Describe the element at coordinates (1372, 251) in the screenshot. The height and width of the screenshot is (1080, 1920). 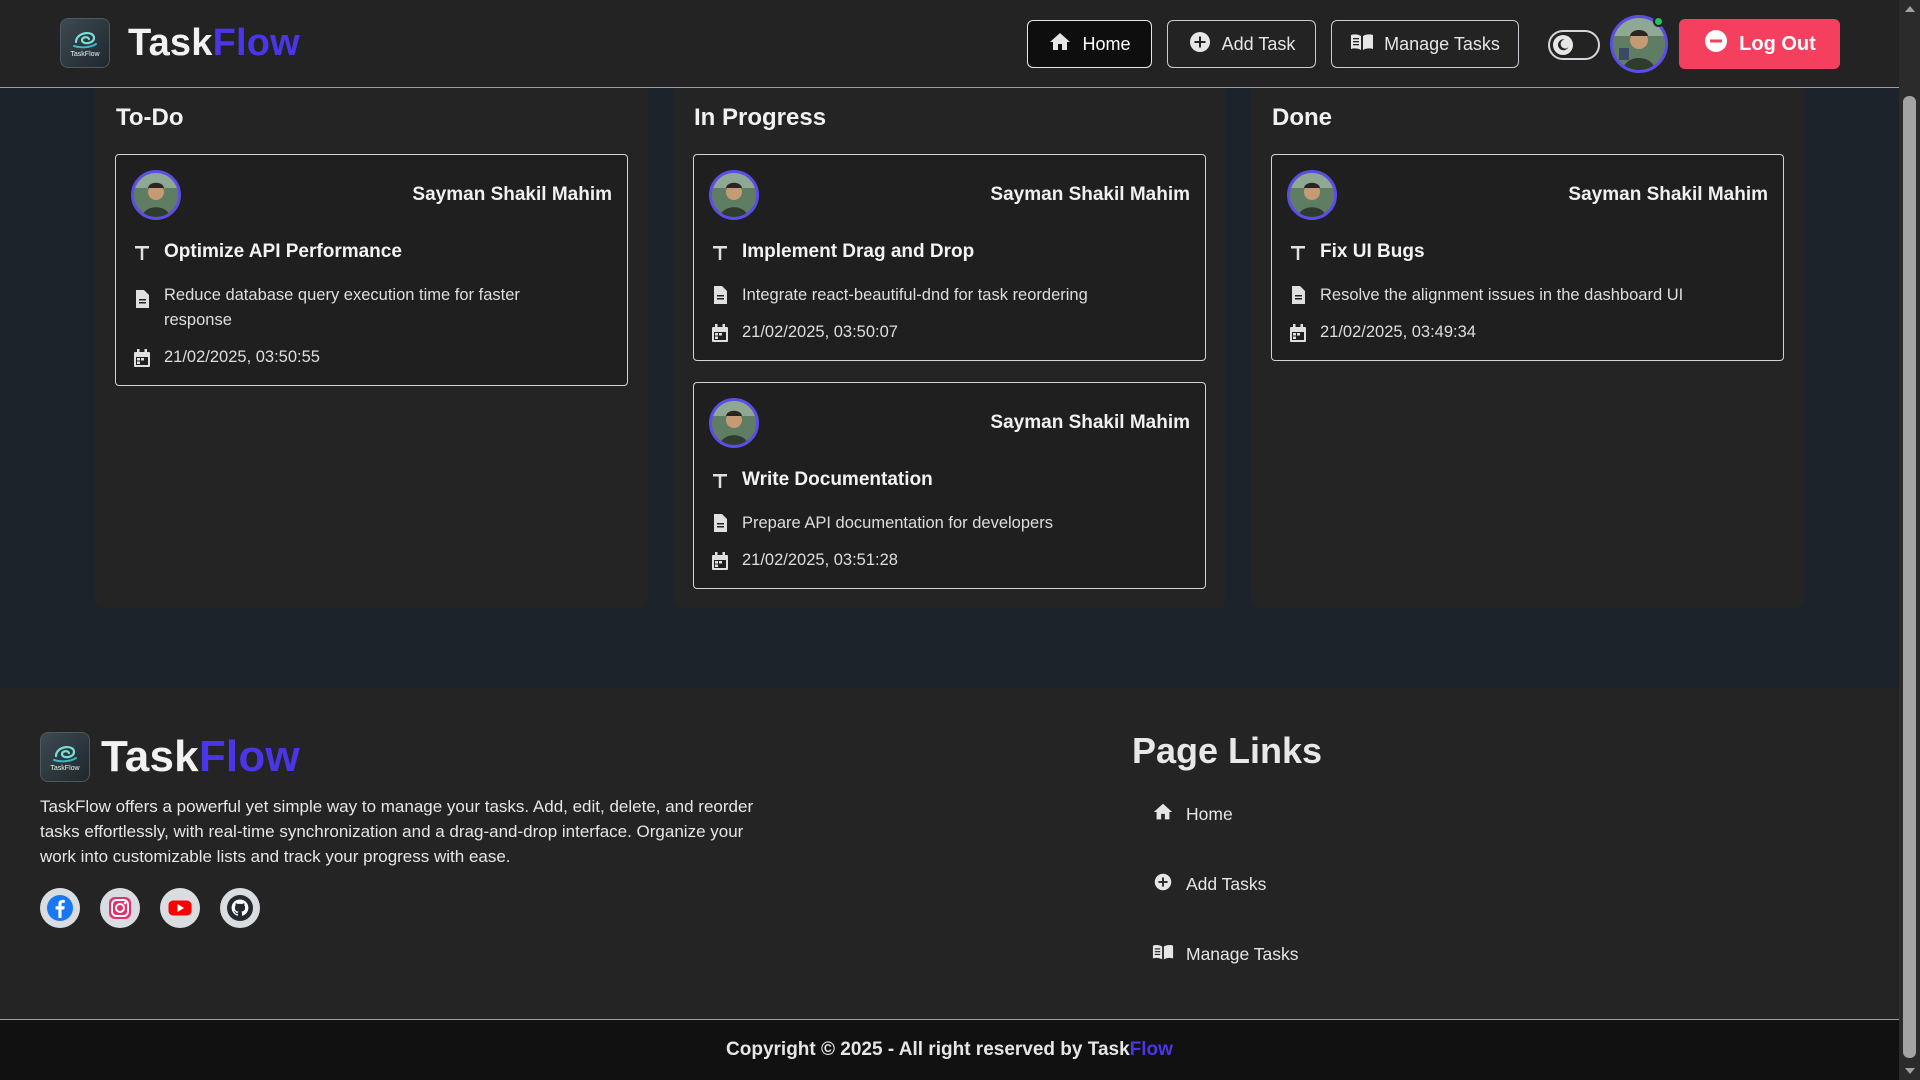
I see `card-title: Fix UI Bugs` at that location.